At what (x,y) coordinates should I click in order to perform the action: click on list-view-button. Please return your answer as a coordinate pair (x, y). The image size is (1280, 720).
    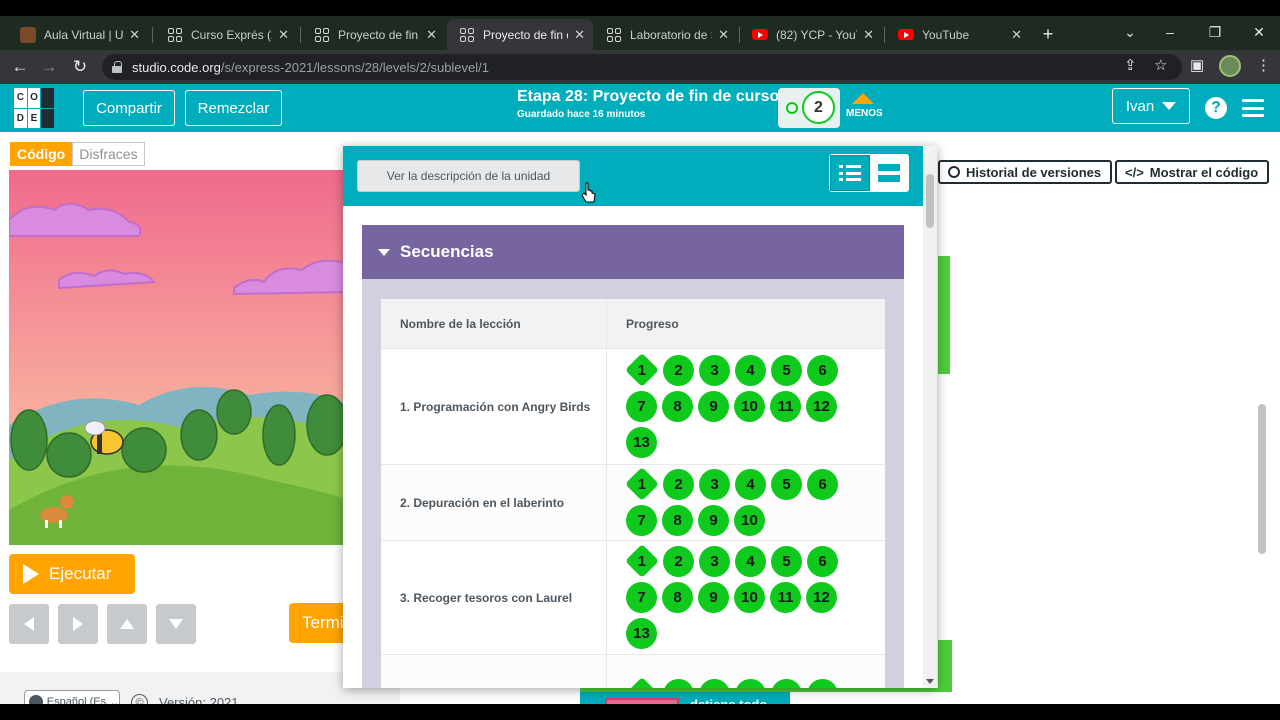
    Looking at the image, I should click on (850, 173).